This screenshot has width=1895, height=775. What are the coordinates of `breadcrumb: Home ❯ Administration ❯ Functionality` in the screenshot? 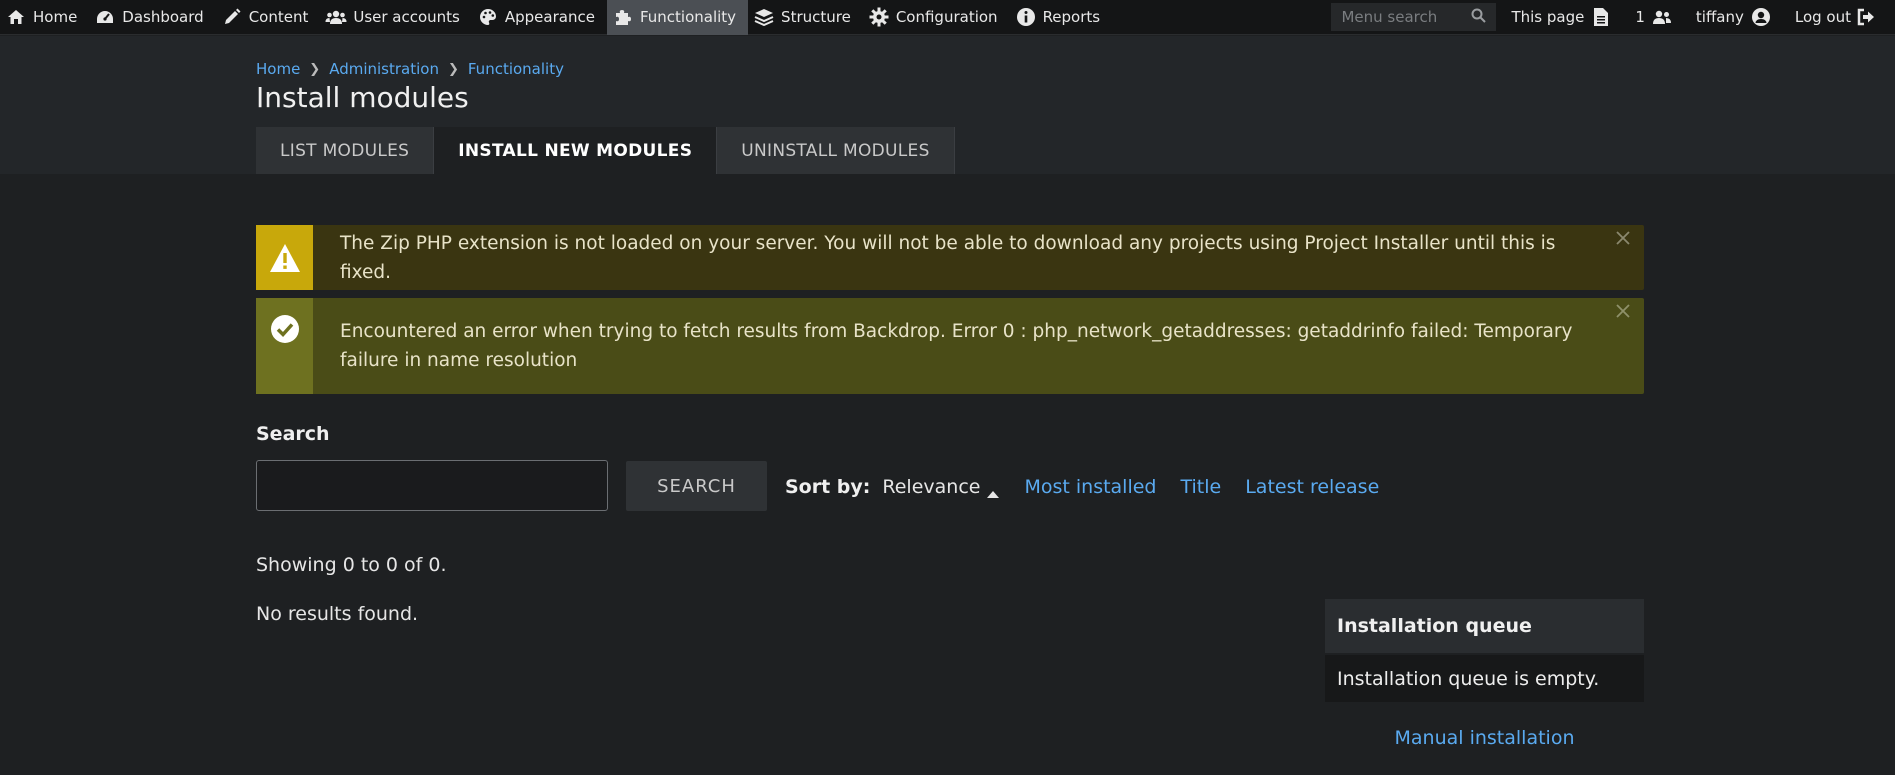 It's located at (410, 69).